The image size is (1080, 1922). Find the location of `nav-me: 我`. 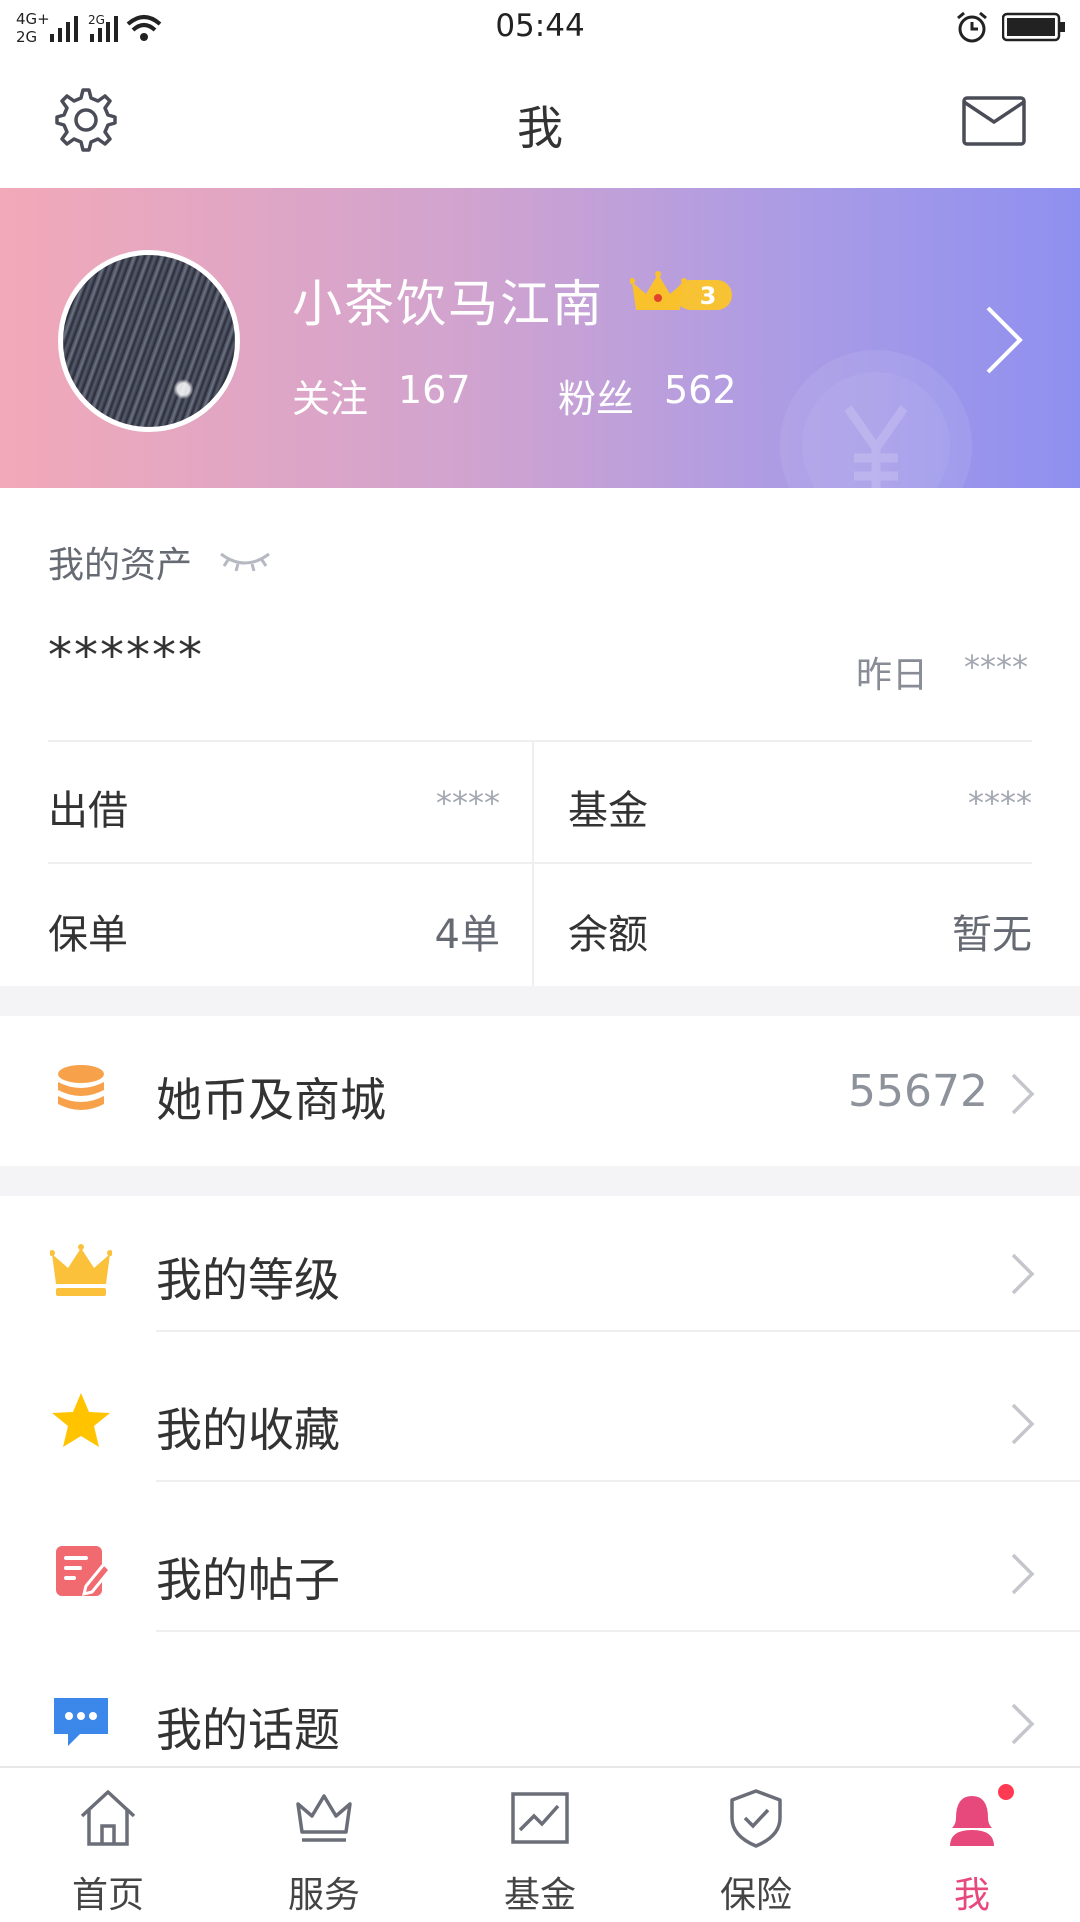

nav-me: 我 is located at coordinates (972, 1845).